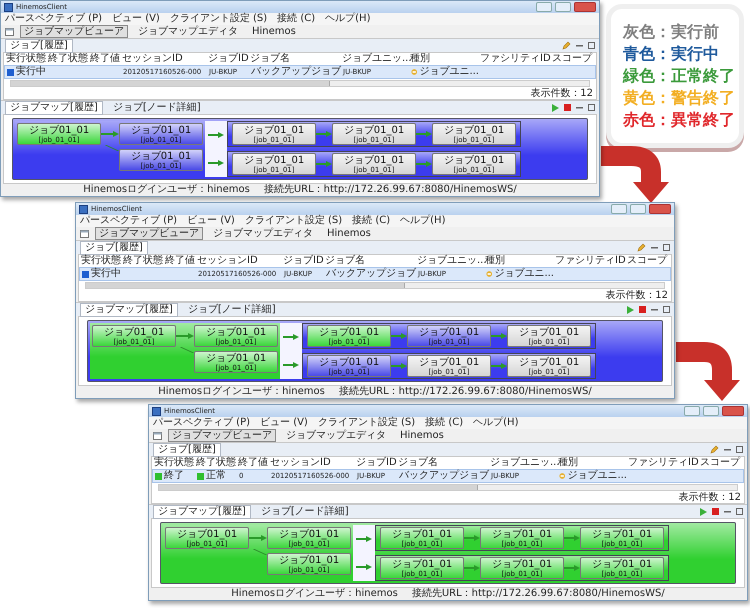  Describe the element at coordinates (709, 497) in the screenshot. I see `record-count: 表示件数：12` at that location.